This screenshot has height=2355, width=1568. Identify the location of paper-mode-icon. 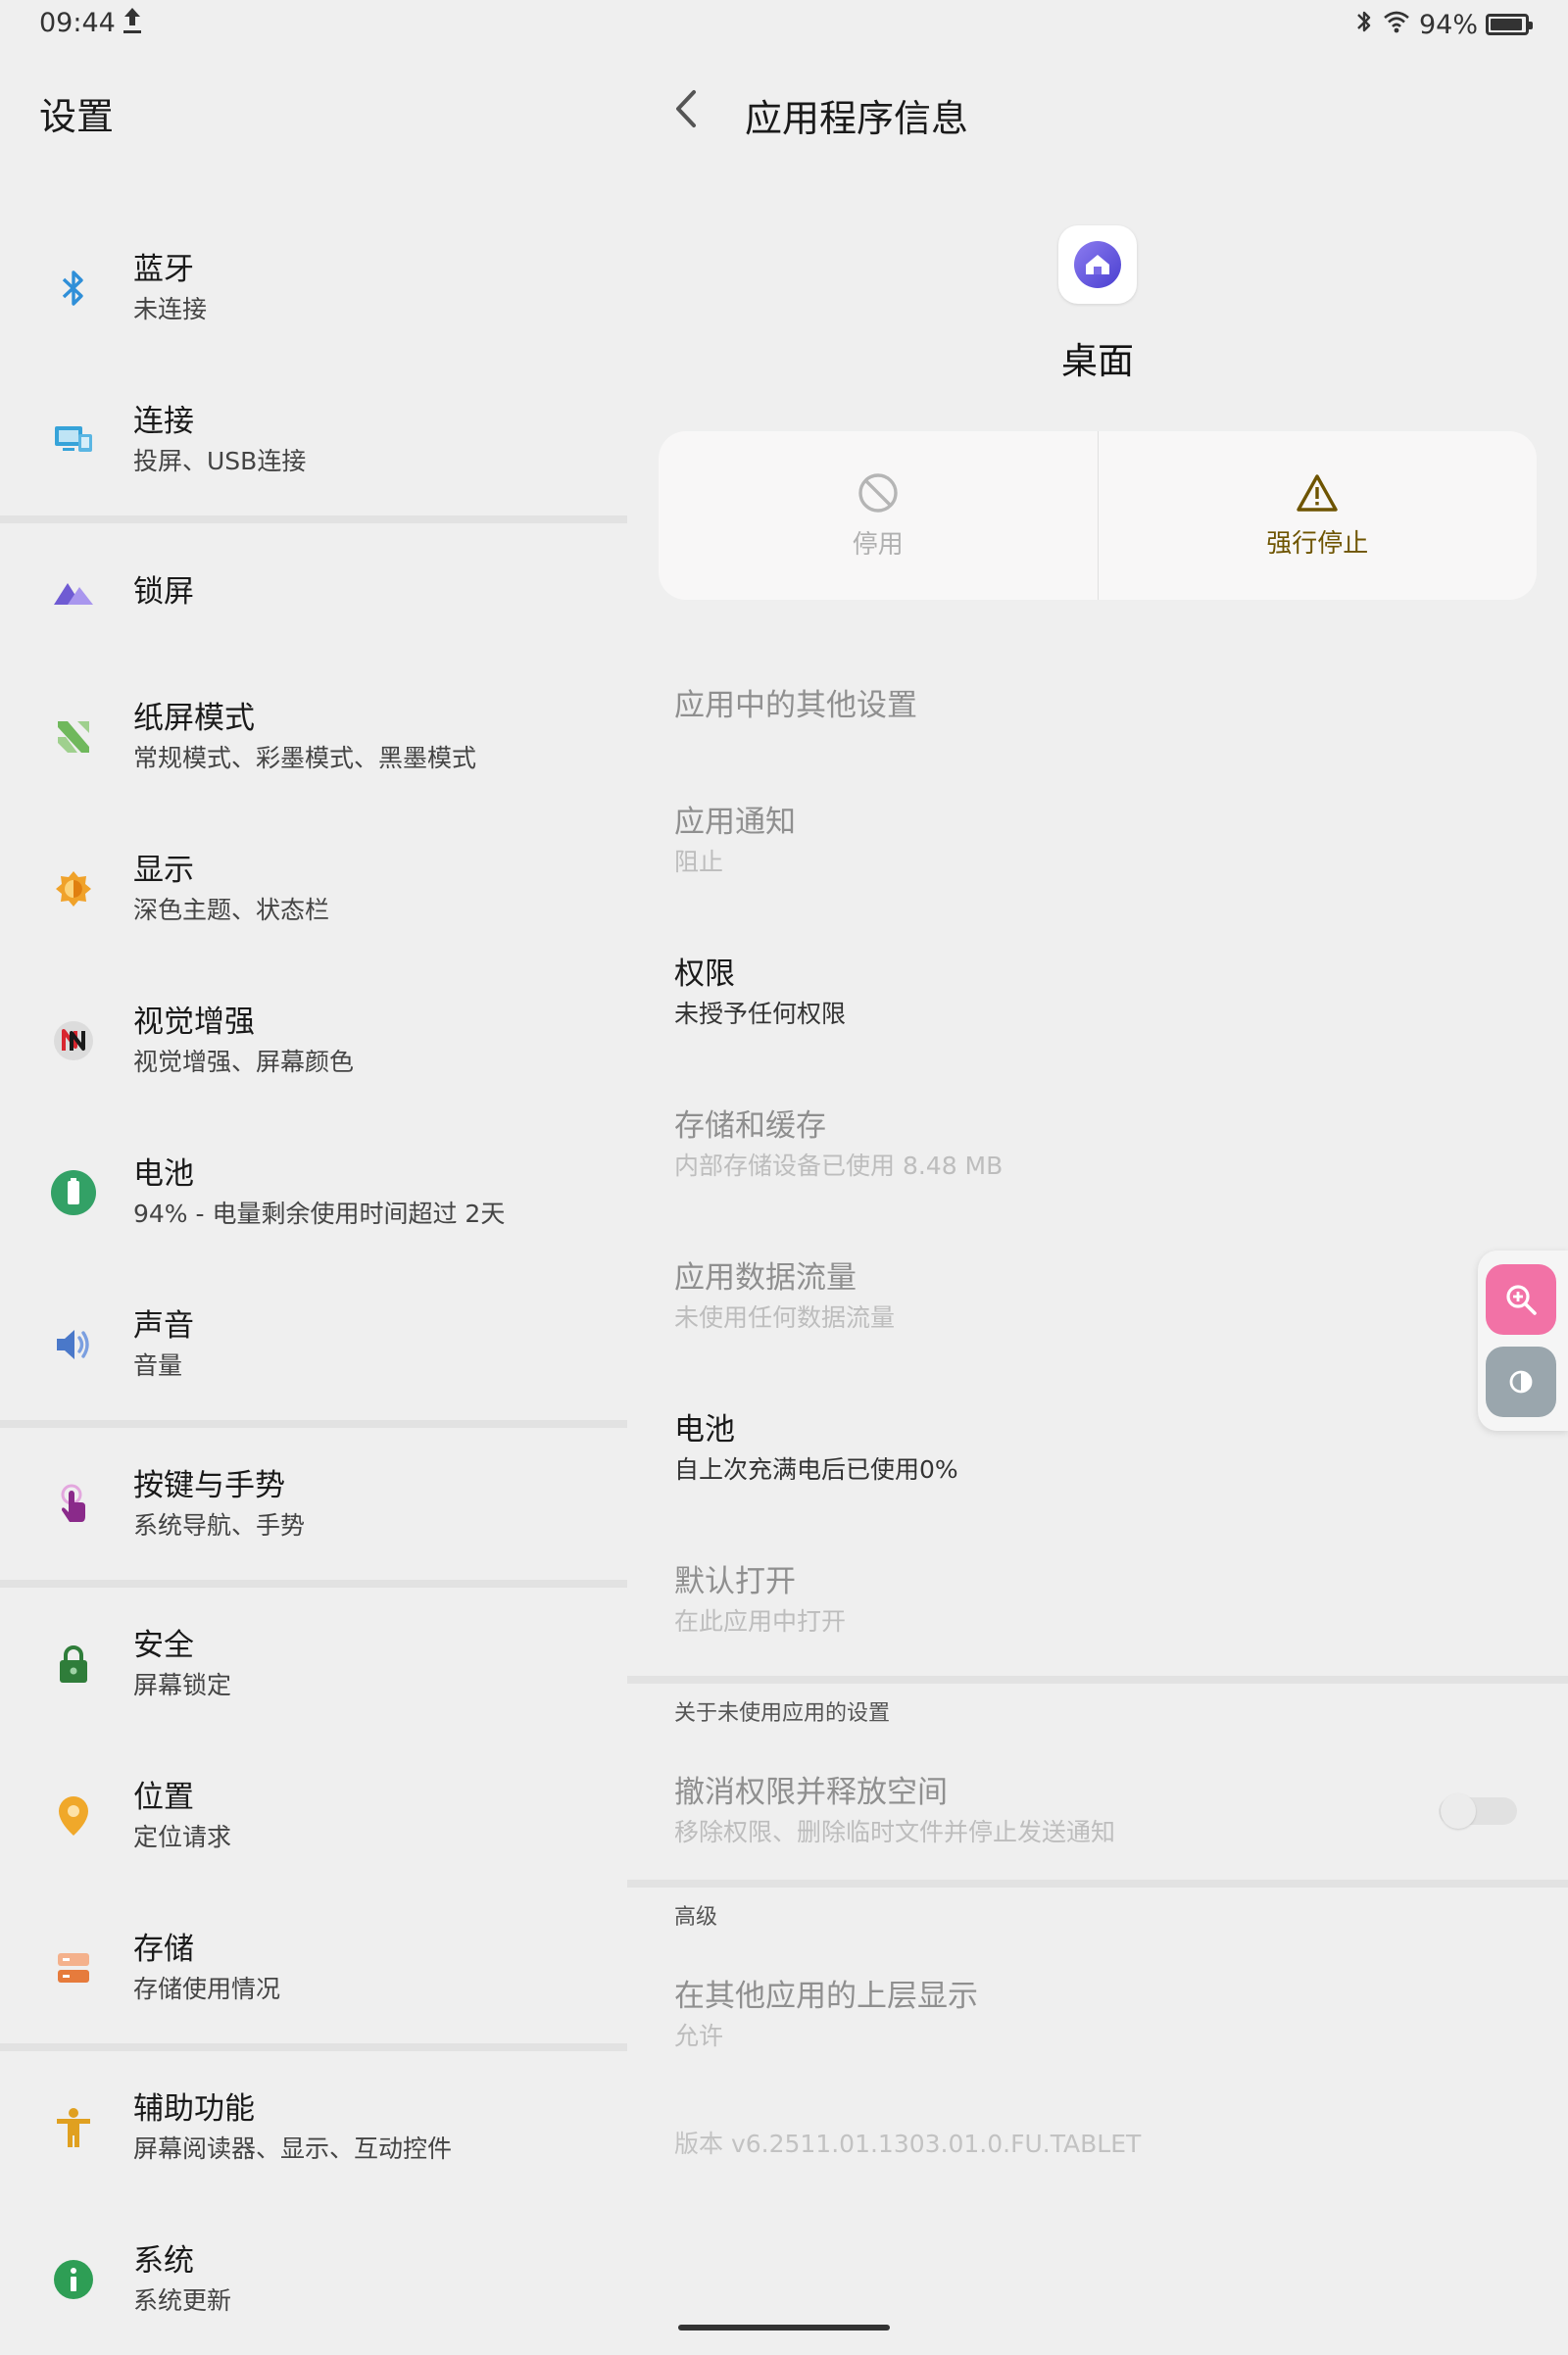
(73, 736).